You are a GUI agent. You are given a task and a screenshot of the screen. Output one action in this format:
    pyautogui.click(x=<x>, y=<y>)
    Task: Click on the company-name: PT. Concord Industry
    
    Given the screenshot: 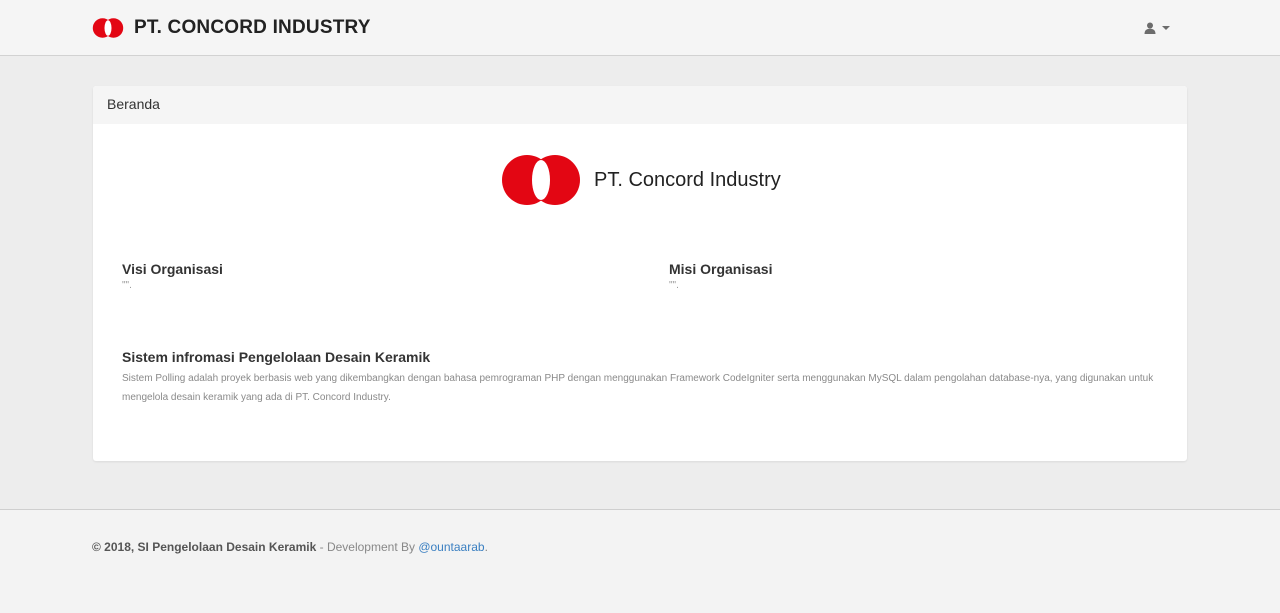 What is the action you would take?
    pyautogui.click(x=687, y=179)
    